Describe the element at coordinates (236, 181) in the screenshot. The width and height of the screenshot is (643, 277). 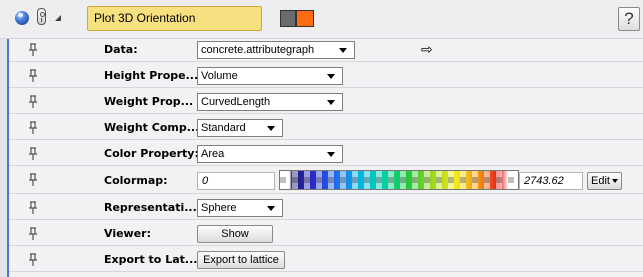
I see `colormap-min-field: 0` at that location.